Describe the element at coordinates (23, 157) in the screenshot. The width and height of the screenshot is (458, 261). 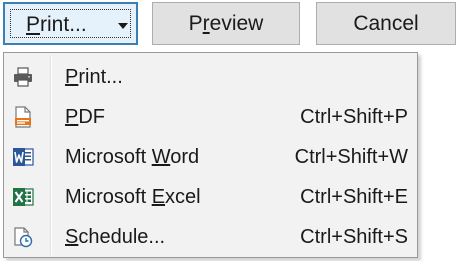
I see `word-icon` at that location.